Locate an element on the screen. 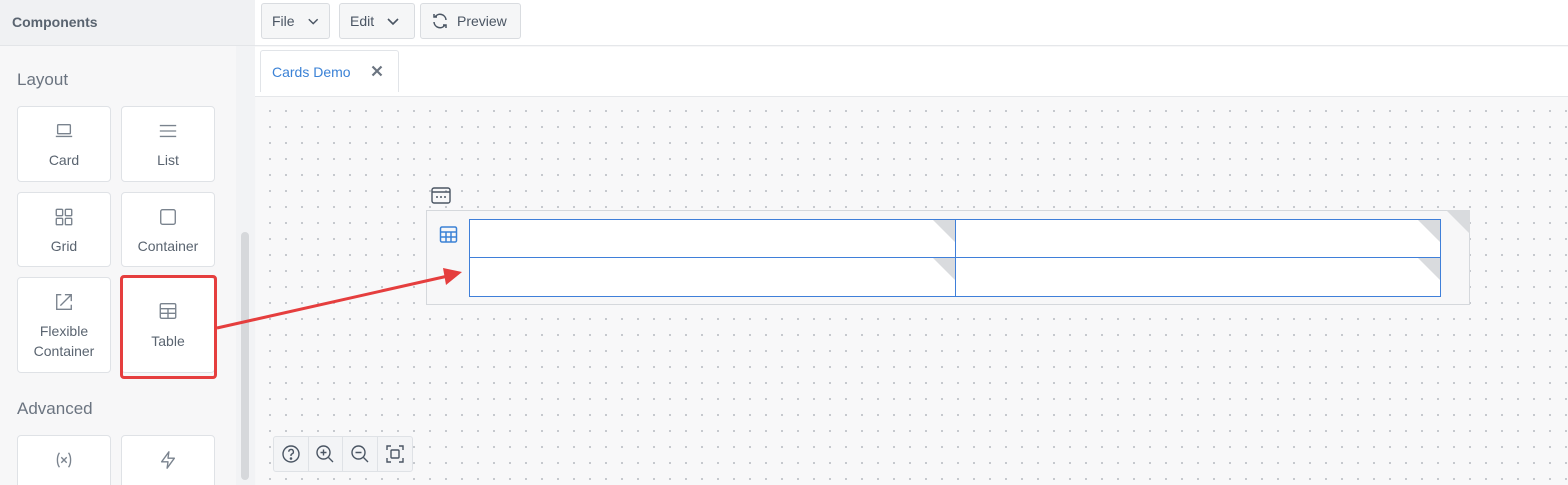 Image resolution: width=1568 pixels, height=485 pixels. top-toolbar: File Edit Preview is located at coordinates (911, 23).